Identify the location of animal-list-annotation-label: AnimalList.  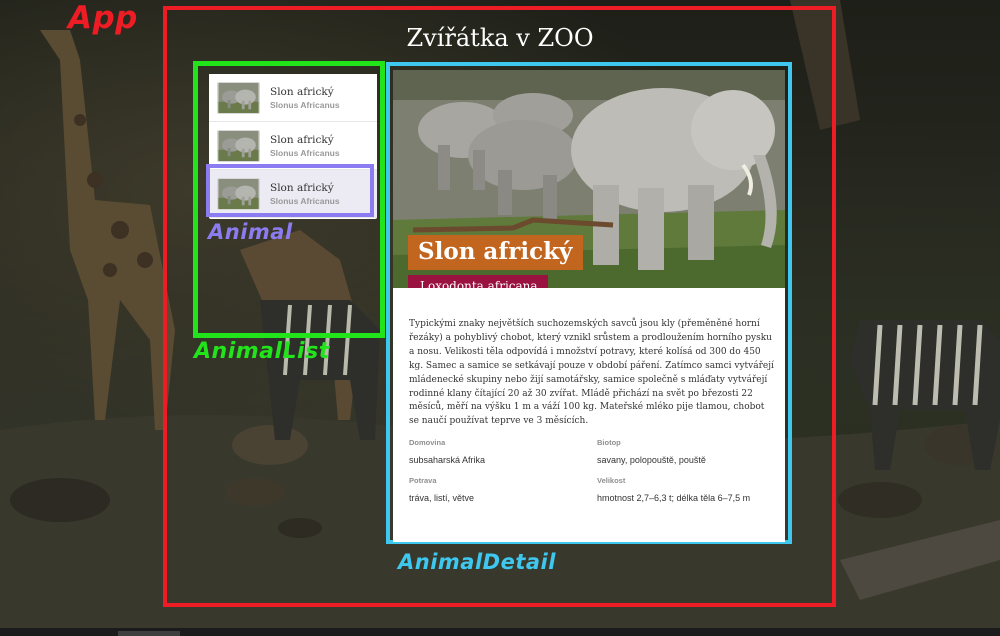
(262, 351).